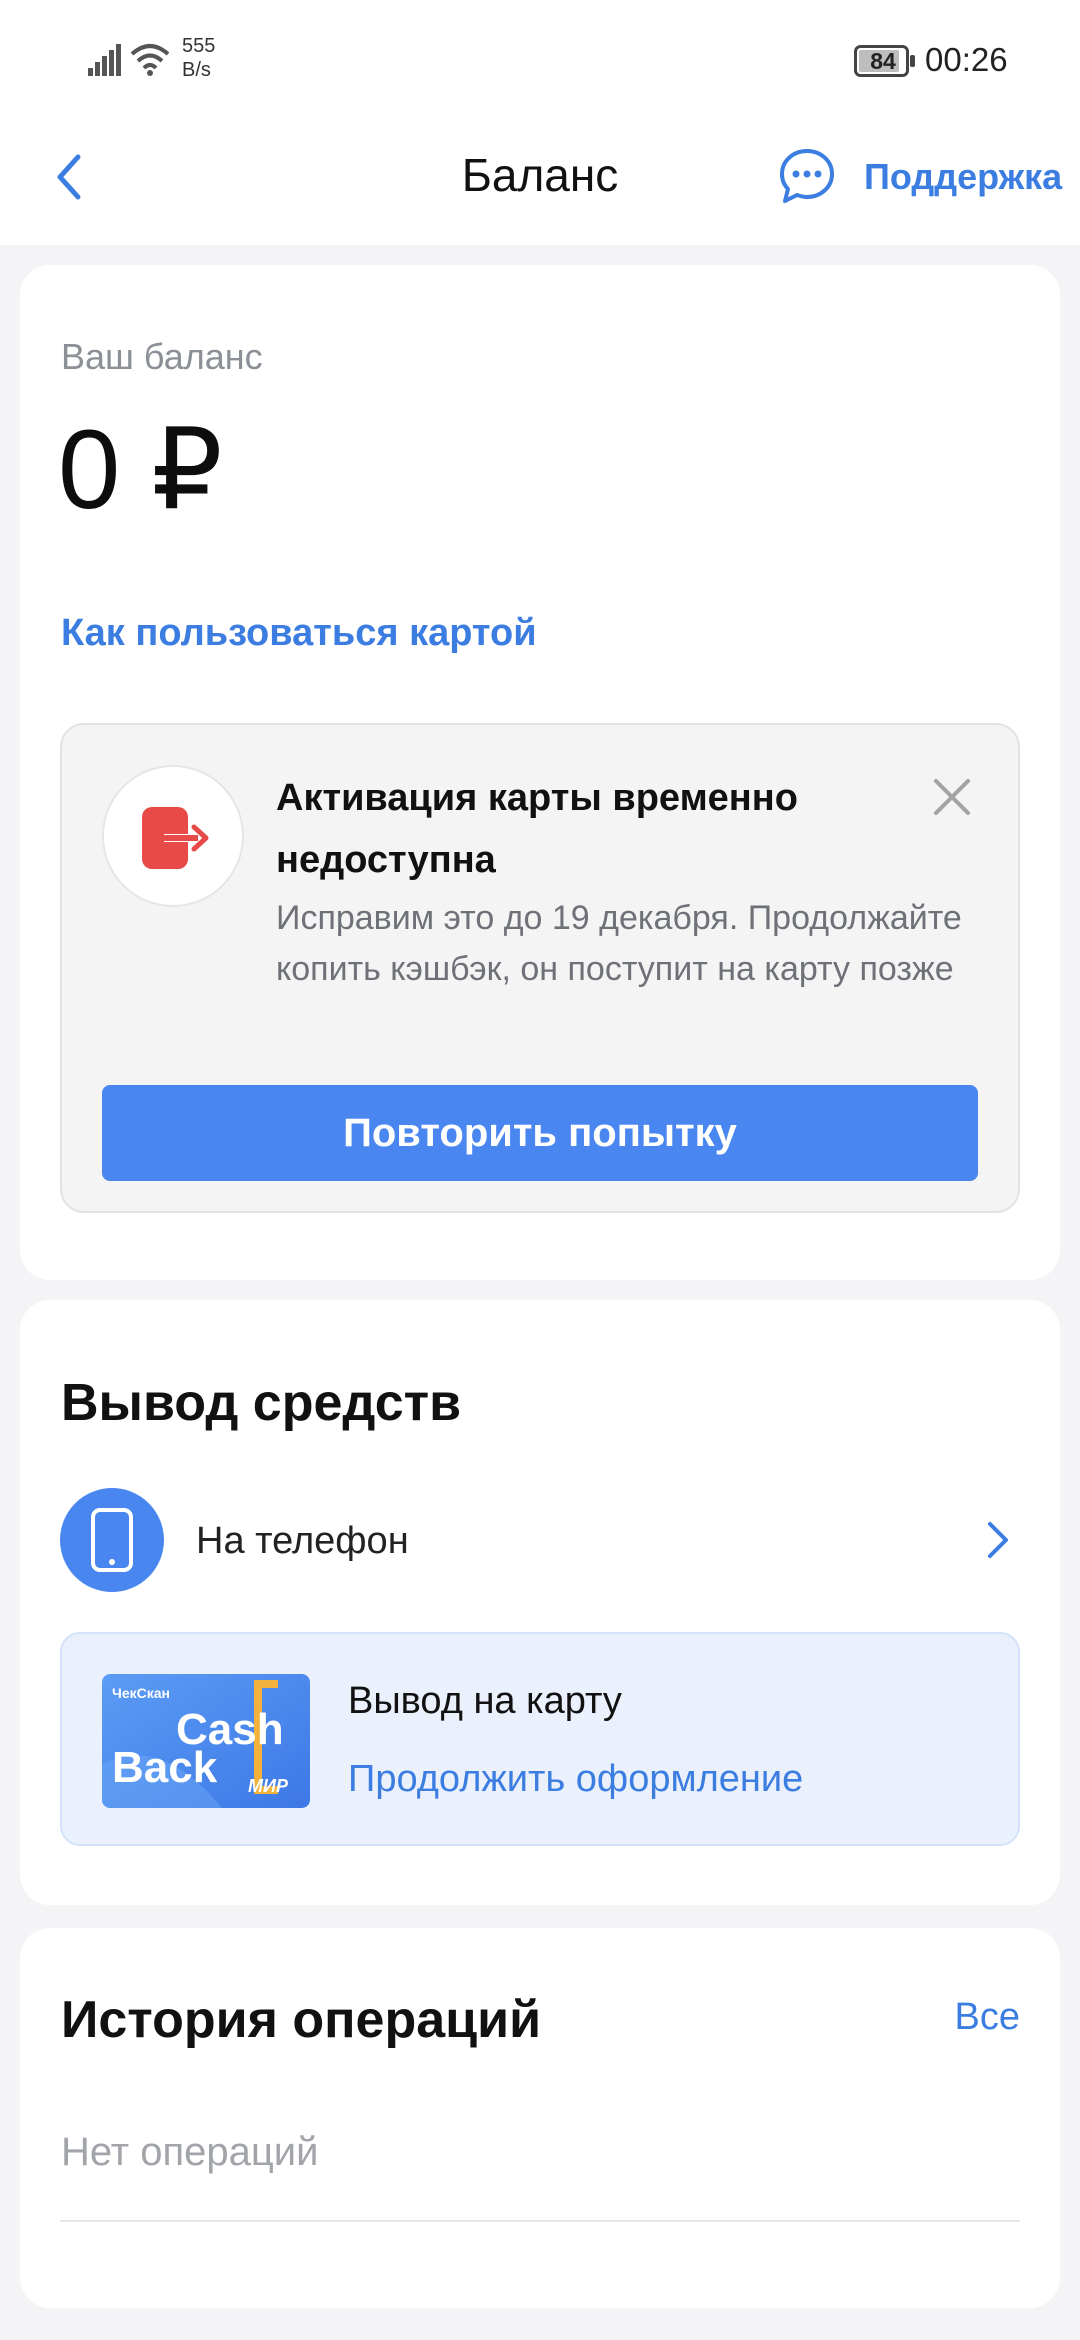  I want to click on history-empty-text: Нет операций, so click(190, 2152).